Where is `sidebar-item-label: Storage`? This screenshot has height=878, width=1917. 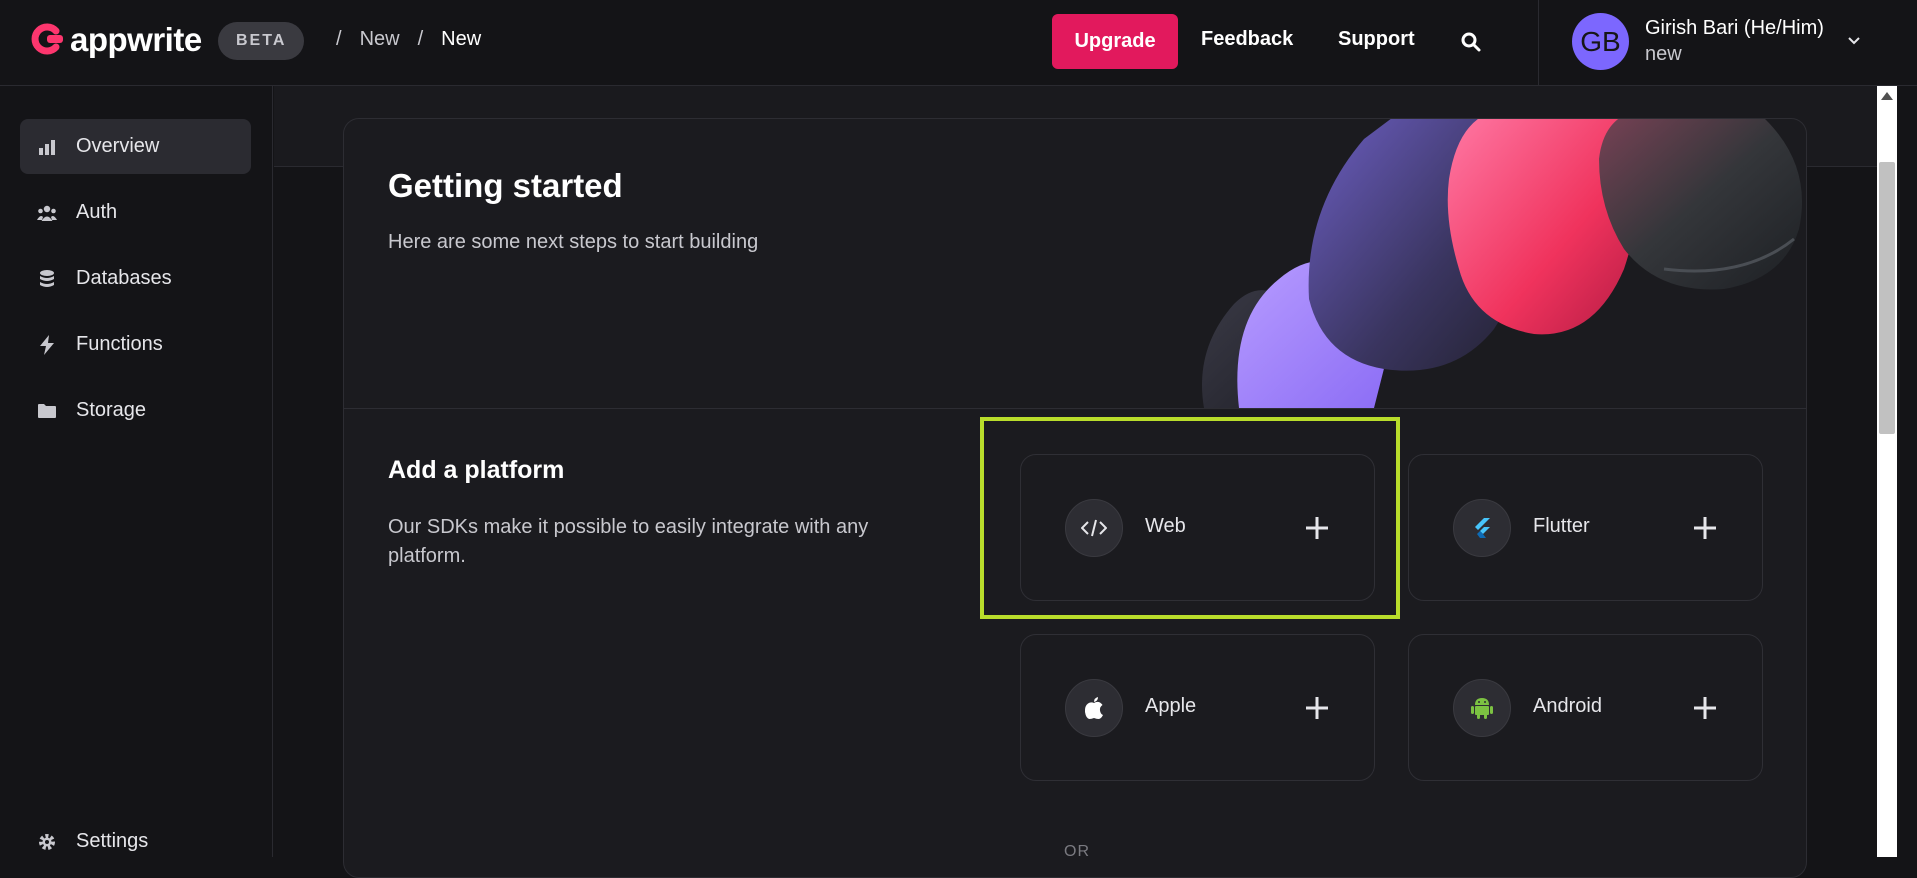
sidebar-item-label: Storage is located at coordinates (111, 410).